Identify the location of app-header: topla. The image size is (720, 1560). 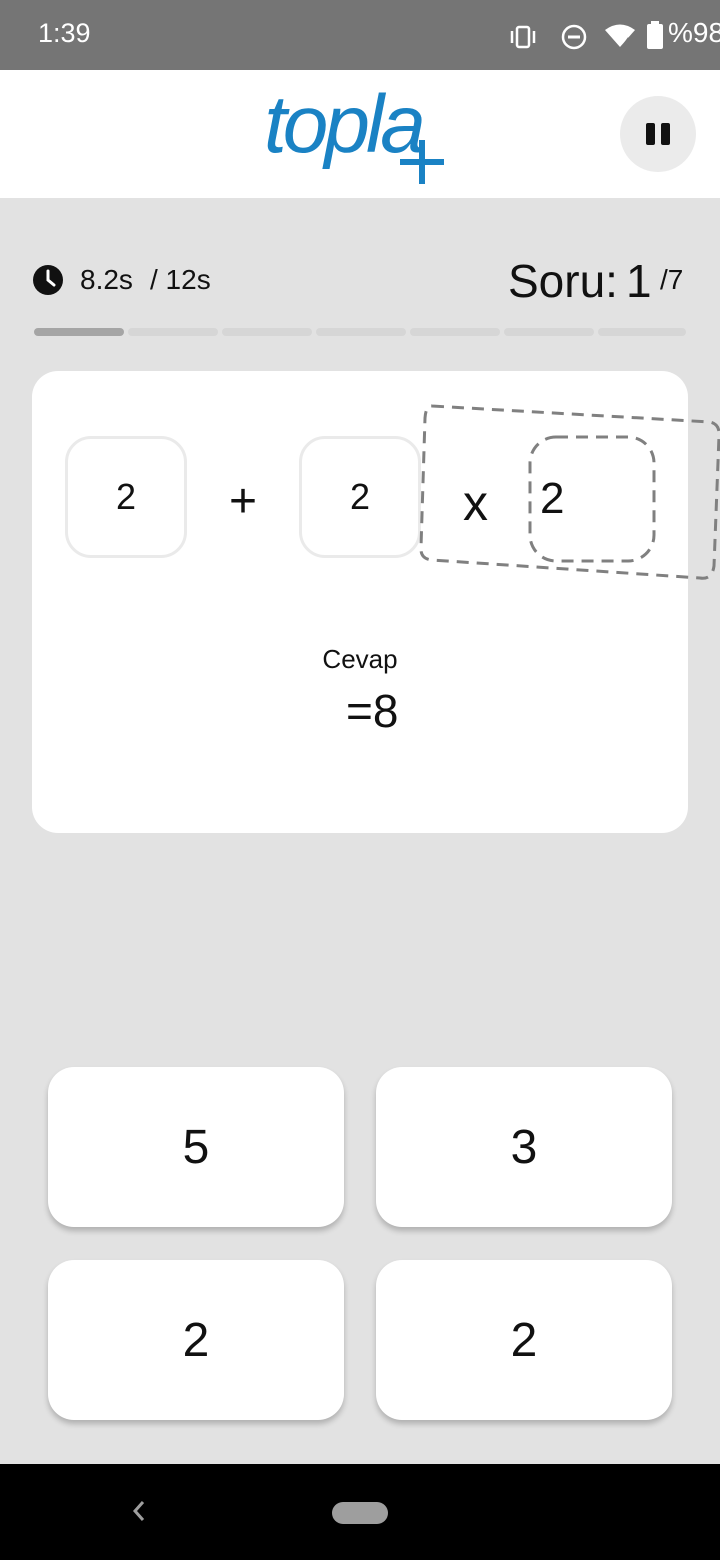
(360, 134).